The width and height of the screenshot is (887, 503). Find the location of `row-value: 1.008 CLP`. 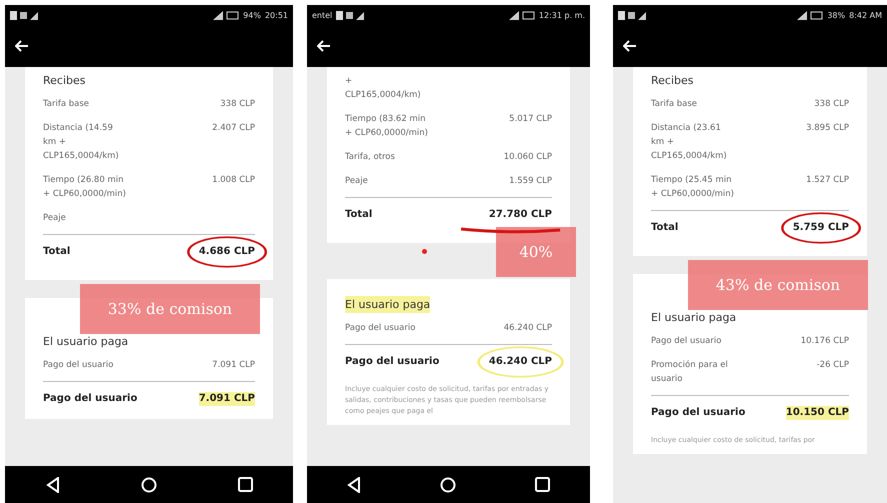

row-value: 1.008 CLP is located at coordinates (233, 180).